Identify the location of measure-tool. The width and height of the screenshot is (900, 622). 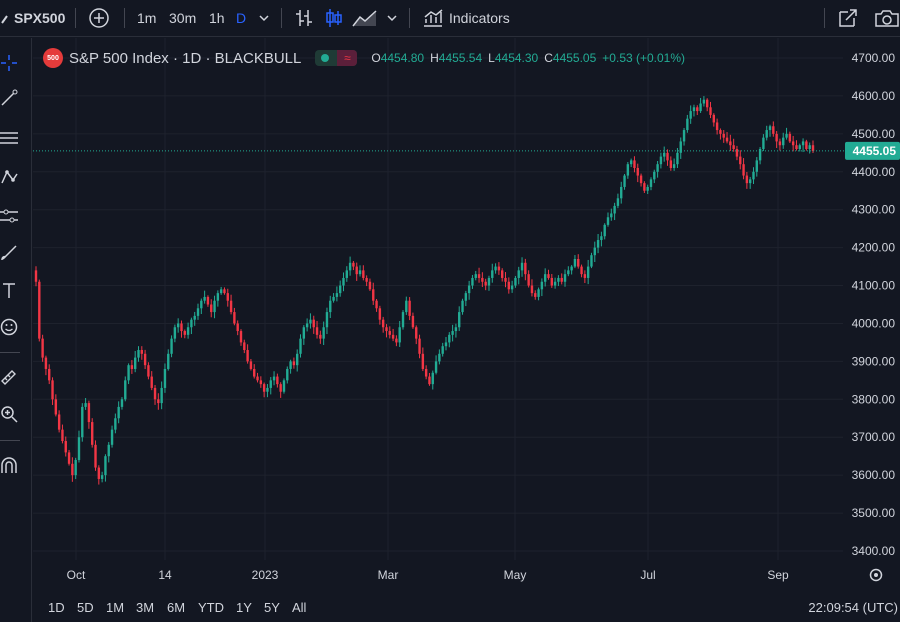
(10, 376).